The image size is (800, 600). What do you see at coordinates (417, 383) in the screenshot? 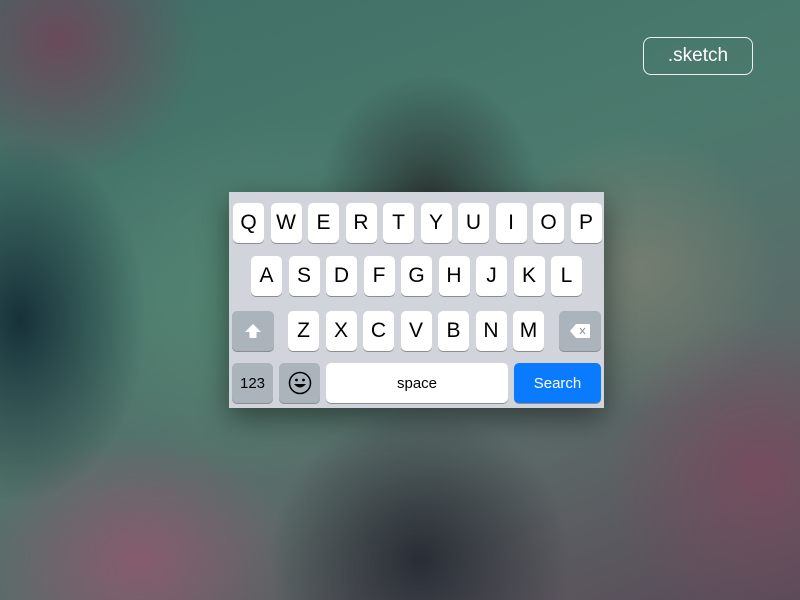
I see `space-key: space` at bounding box center [417, 383].